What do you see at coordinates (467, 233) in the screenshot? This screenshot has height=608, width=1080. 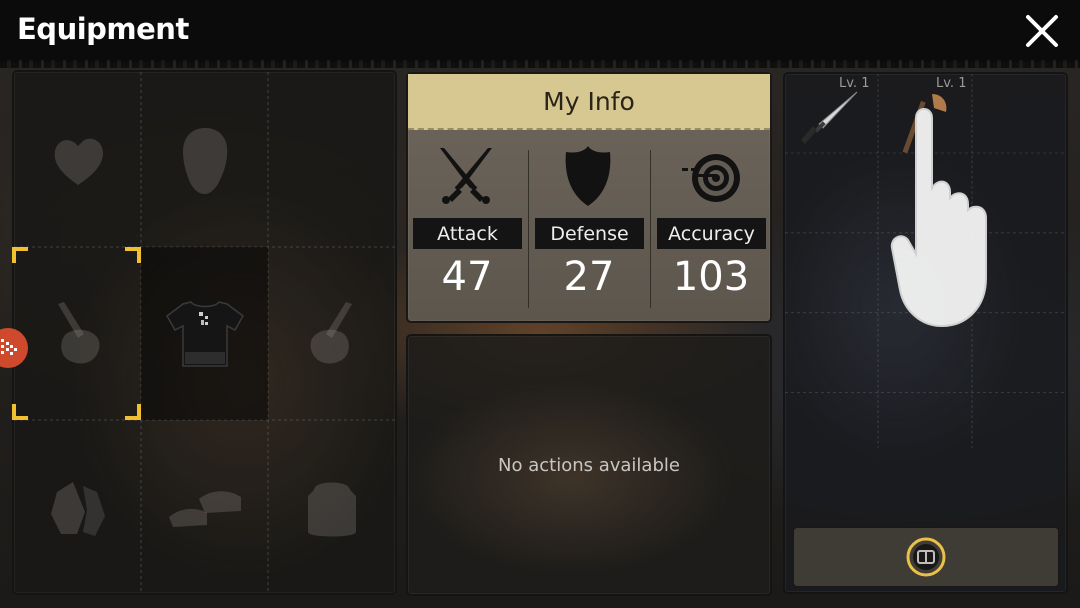 I see `stat-label-attack: Attack` at bounding box center [467, 233].